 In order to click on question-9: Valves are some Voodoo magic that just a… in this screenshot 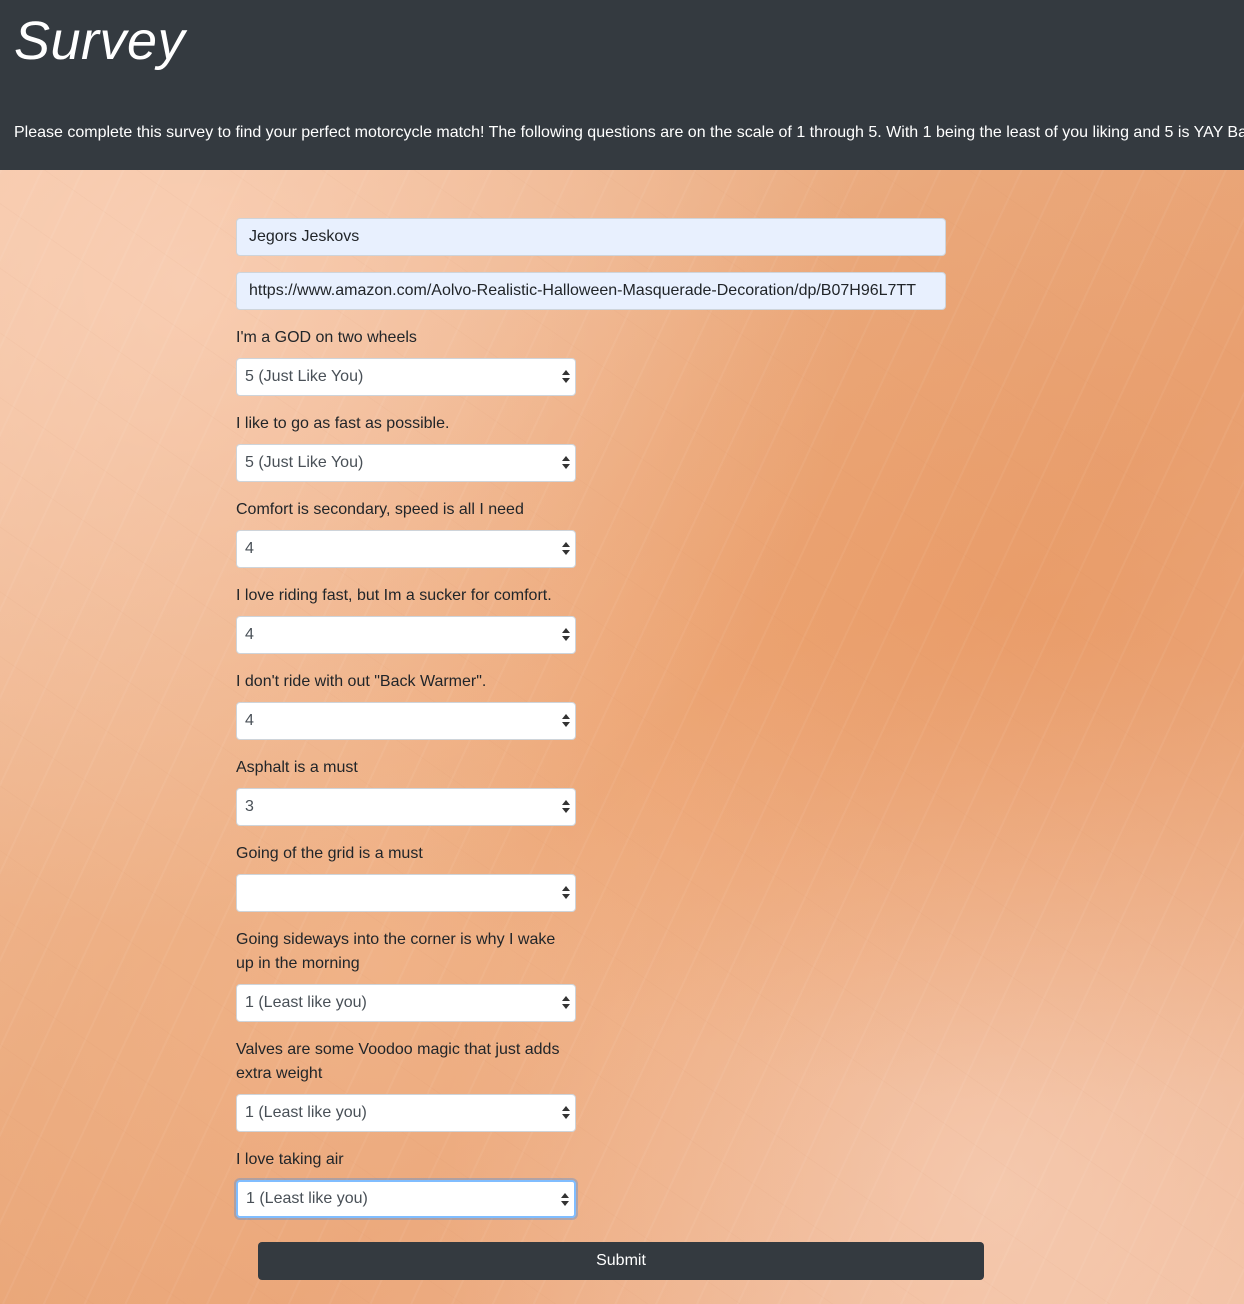, I will do `click(591, 1085)`.